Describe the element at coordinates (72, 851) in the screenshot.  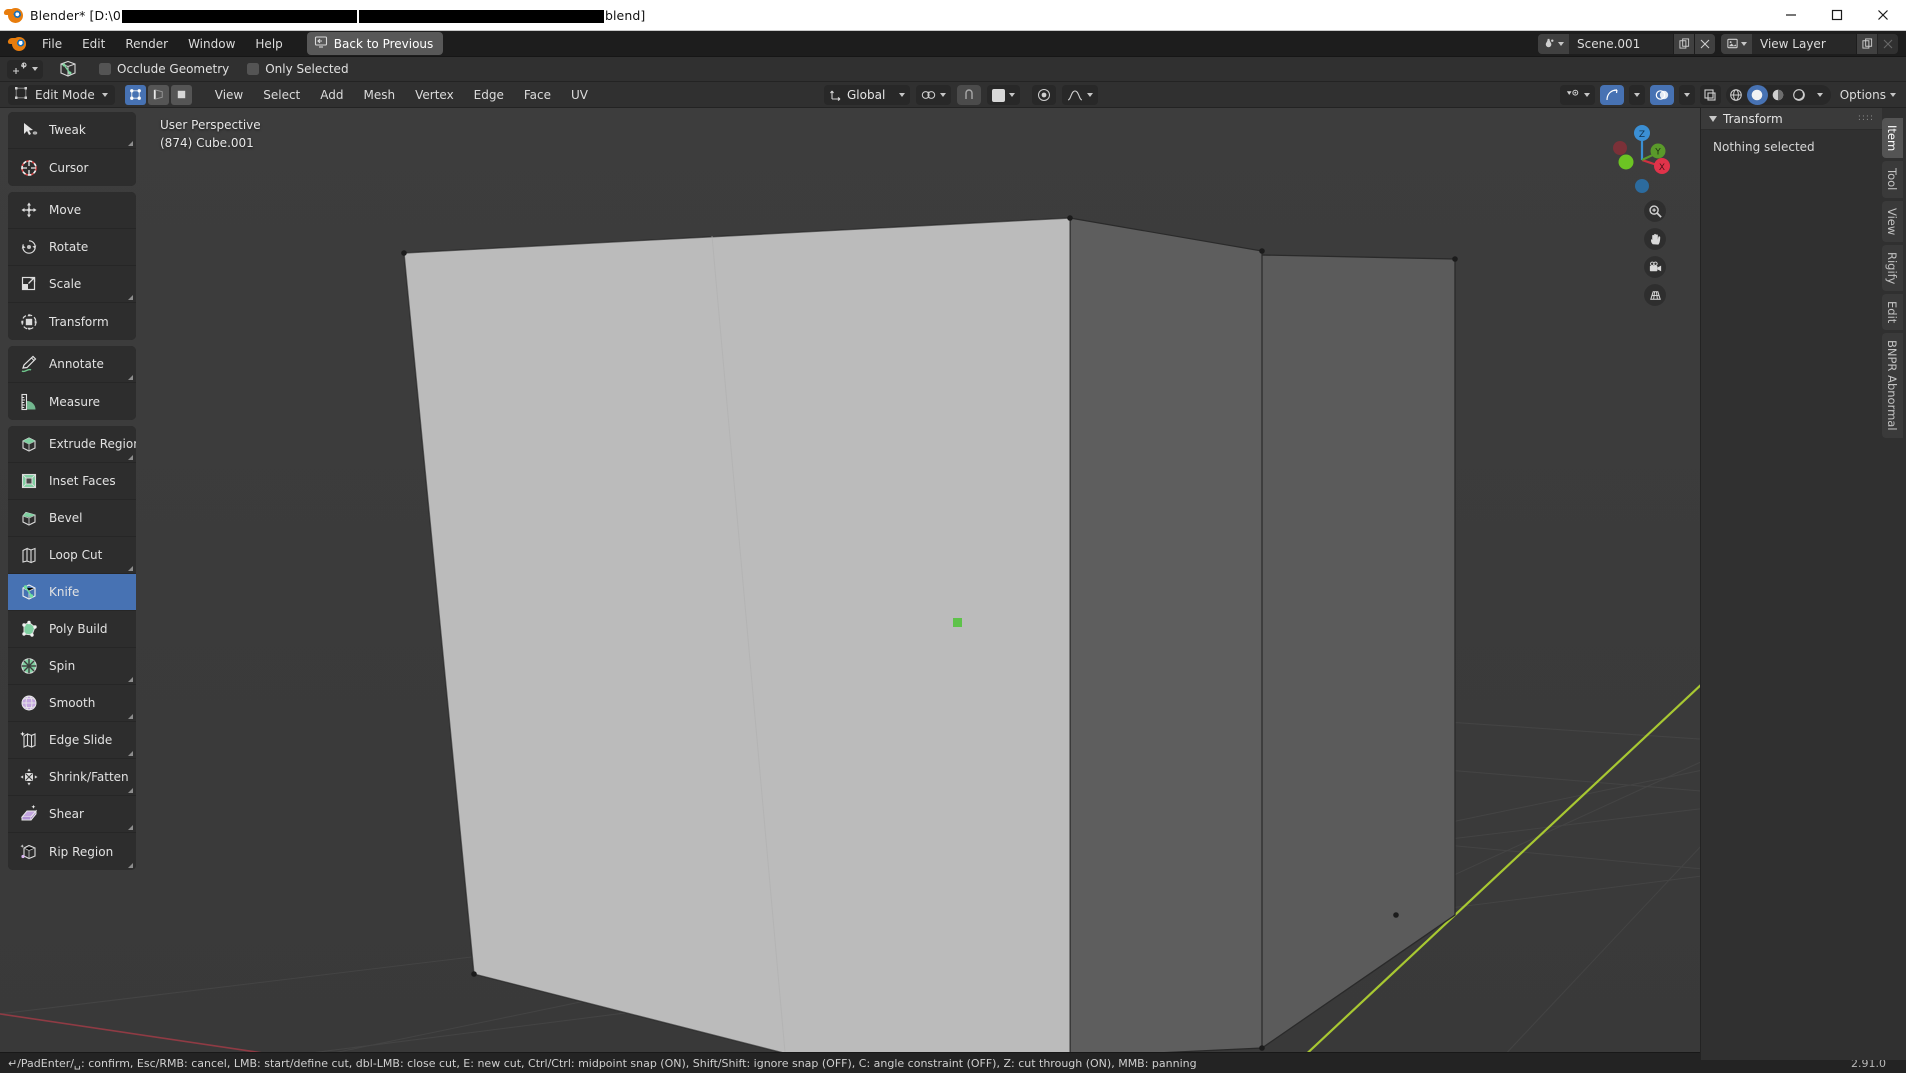
I see `tool-rip-region: Rip Region` at that location.